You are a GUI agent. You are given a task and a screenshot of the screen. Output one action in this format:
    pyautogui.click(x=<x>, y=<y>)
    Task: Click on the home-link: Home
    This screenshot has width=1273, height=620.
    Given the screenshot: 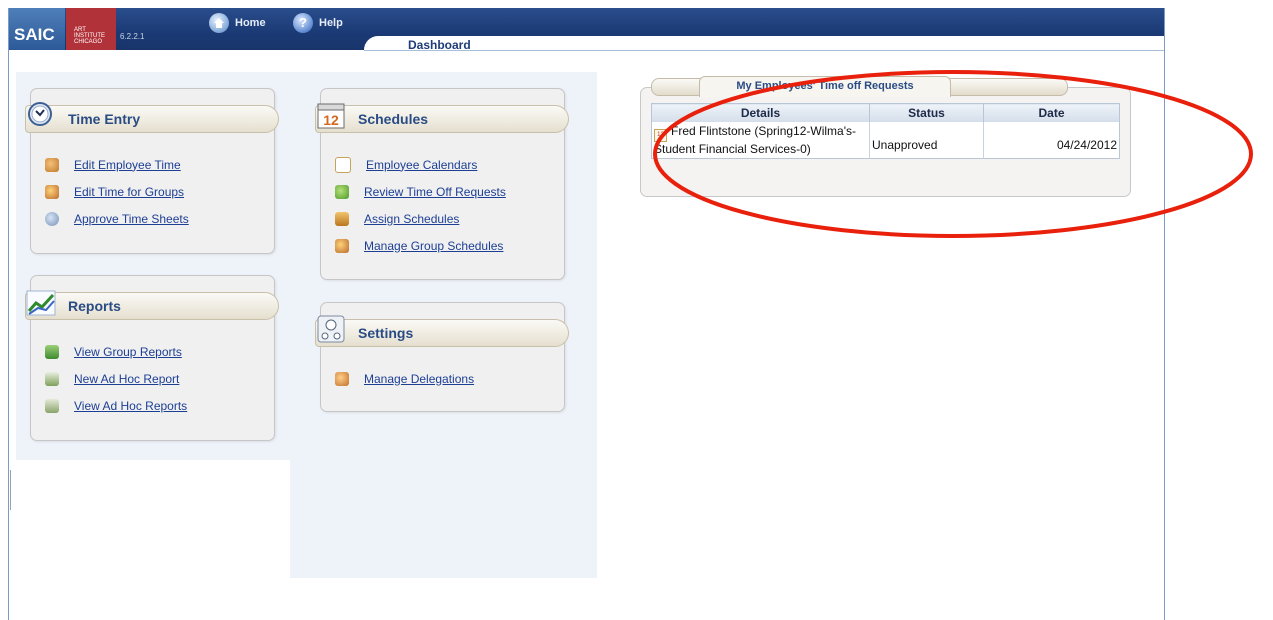 What is the action you would take?
    pyautogui.click(x=237, y=23)
    